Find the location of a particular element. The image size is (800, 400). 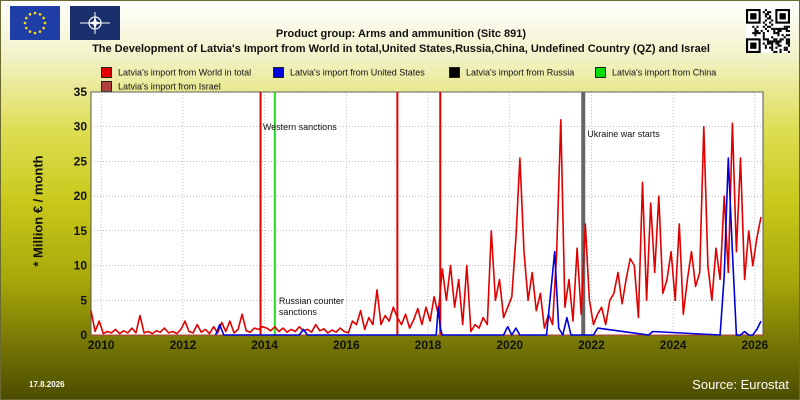

y-tick-label: 5 is located at coordinates (83, 300).